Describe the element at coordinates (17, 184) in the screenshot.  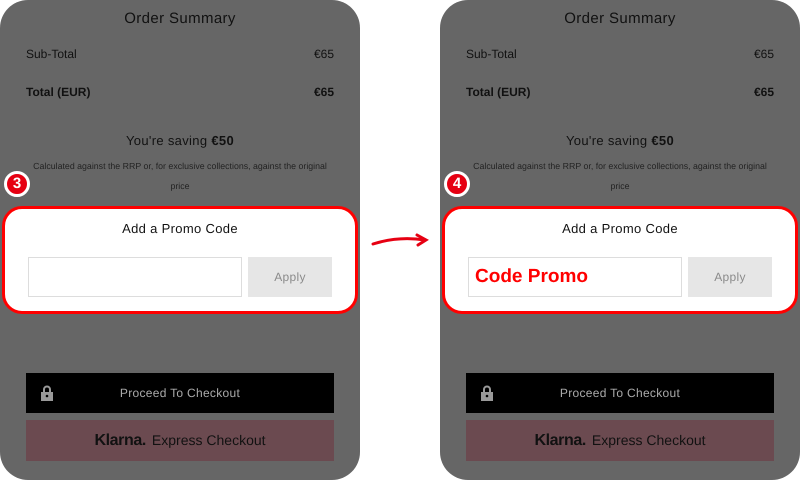
I see `step-badge: 3` at that location.